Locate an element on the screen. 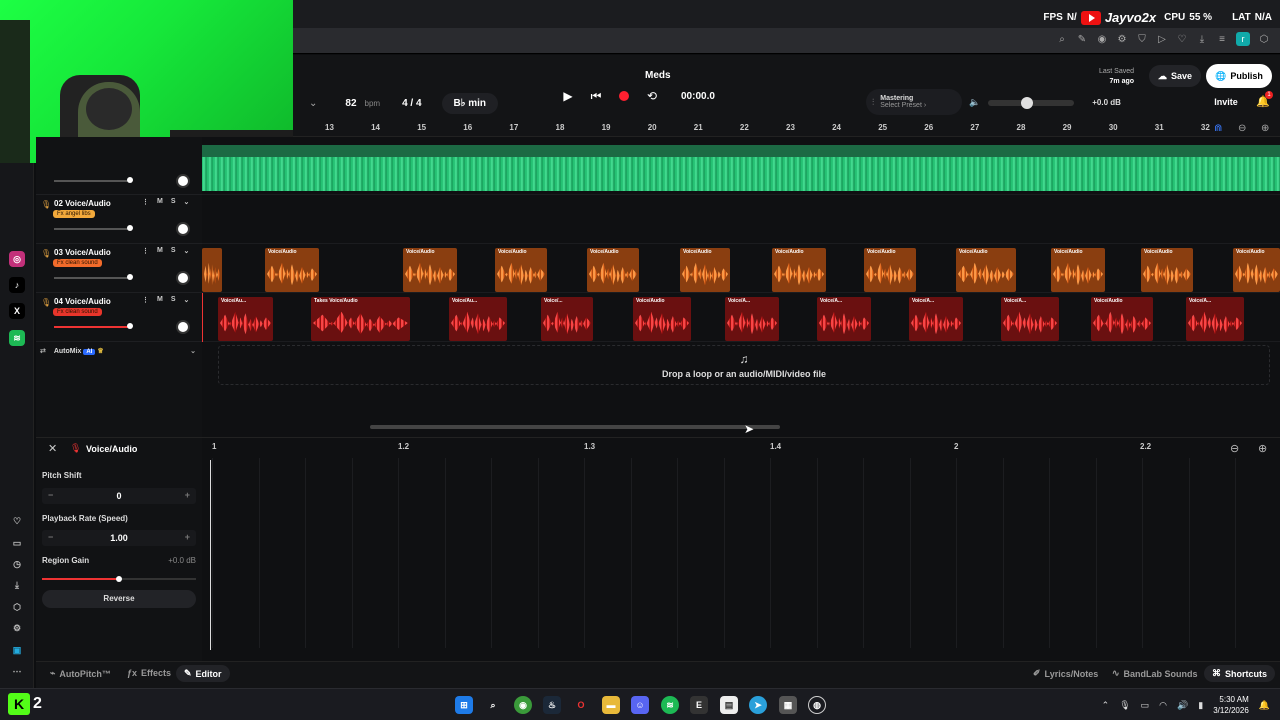  audio-clip is located at coordinates (212, 270).